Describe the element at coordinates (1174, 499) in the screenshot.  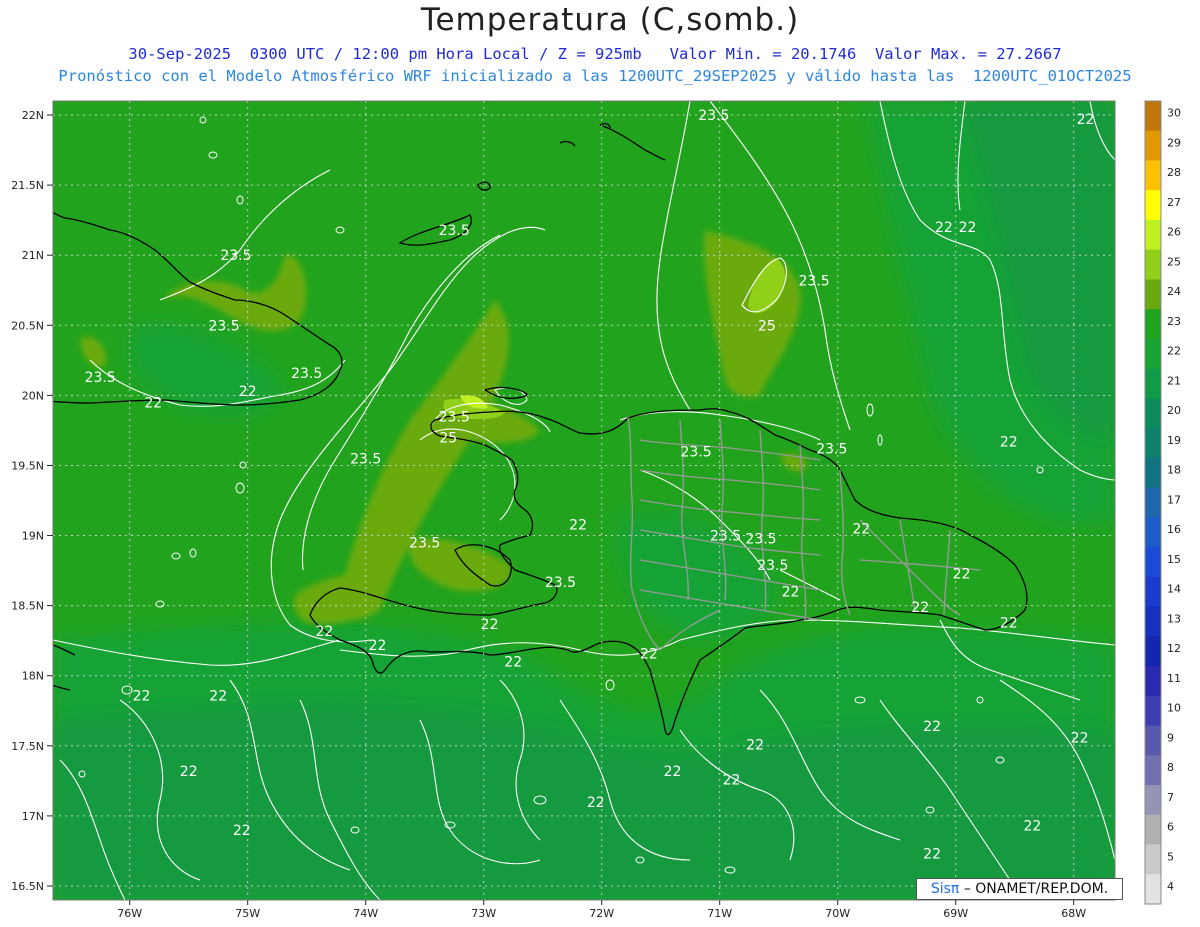
I see `colorbar-label: 17` at that location.